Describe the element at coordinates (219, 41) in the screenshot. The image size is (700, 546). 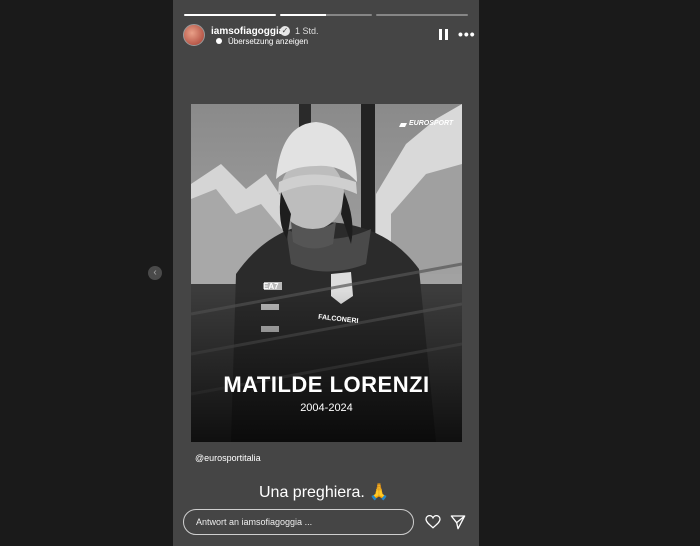
I see `translate-icon` at that location.